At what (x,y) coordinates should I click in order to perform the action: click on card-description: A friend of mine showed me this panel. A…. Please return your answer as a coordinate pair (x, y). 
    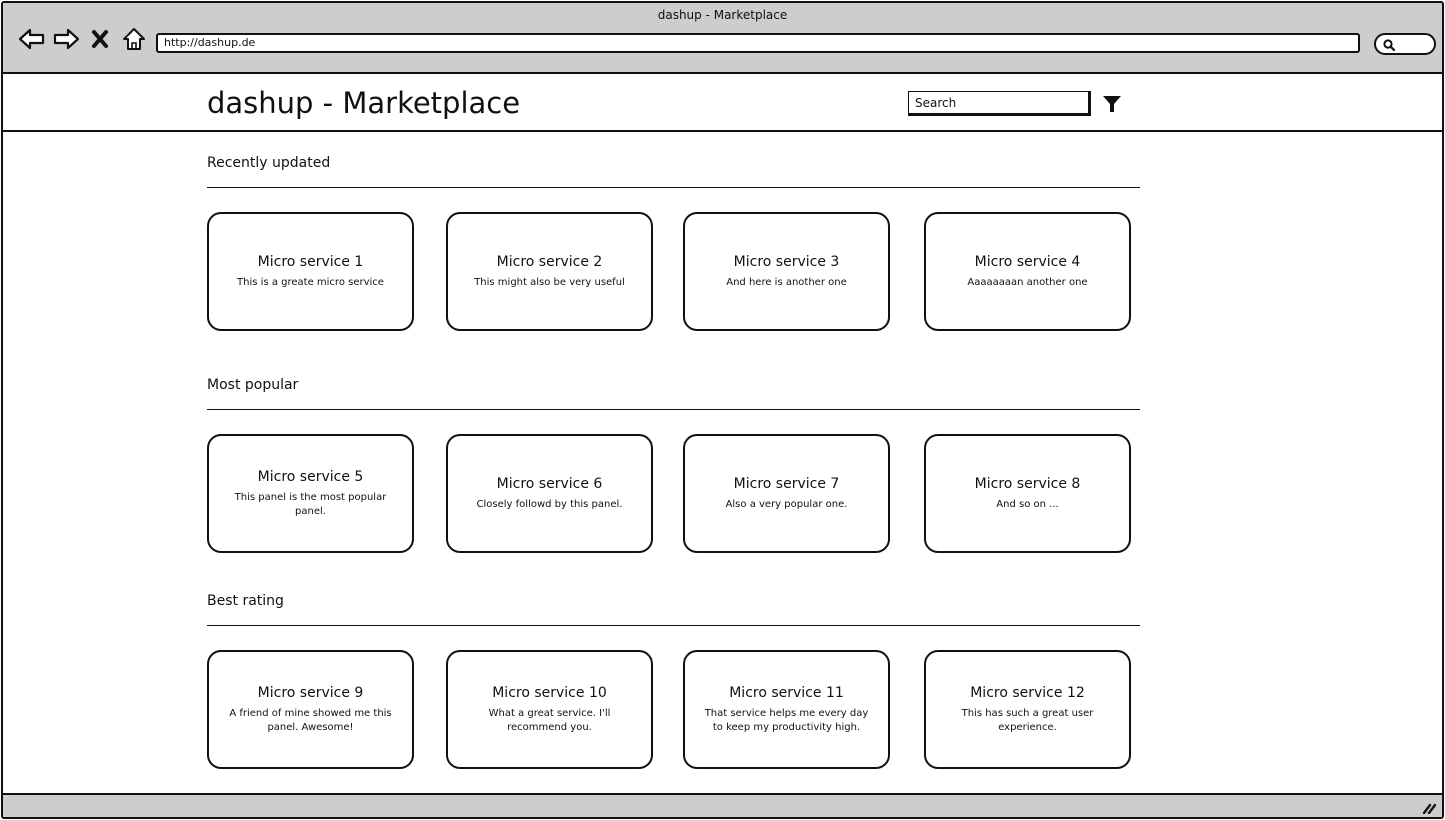
    Looking at the image, I should click on (310, 720).